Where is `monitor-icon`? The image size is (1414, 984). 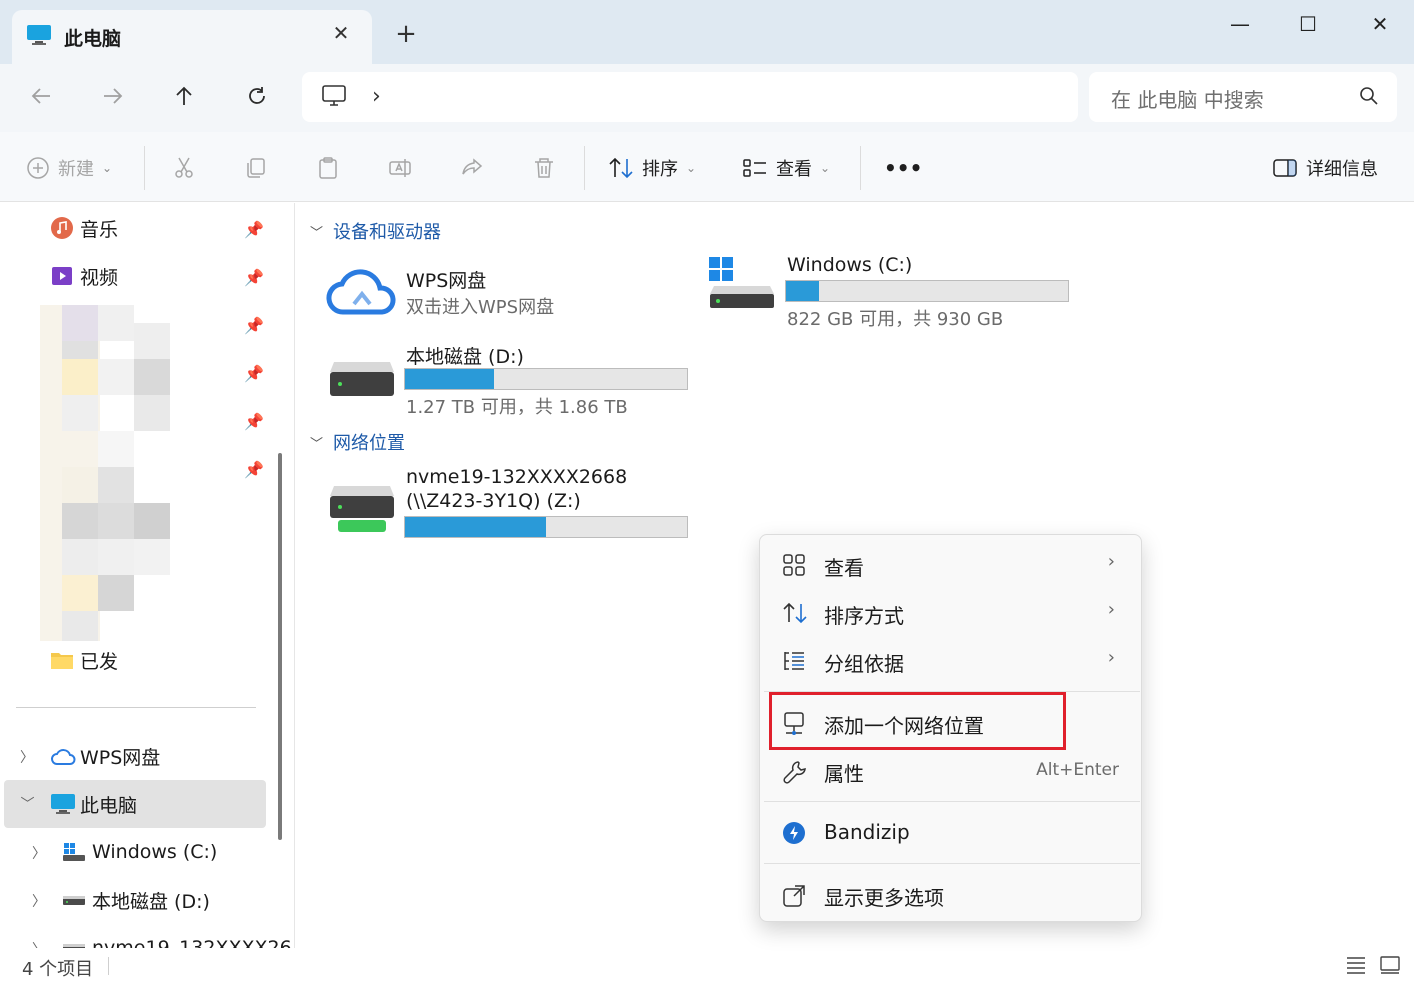
monitor-icon is located at coordinates (334, 98).